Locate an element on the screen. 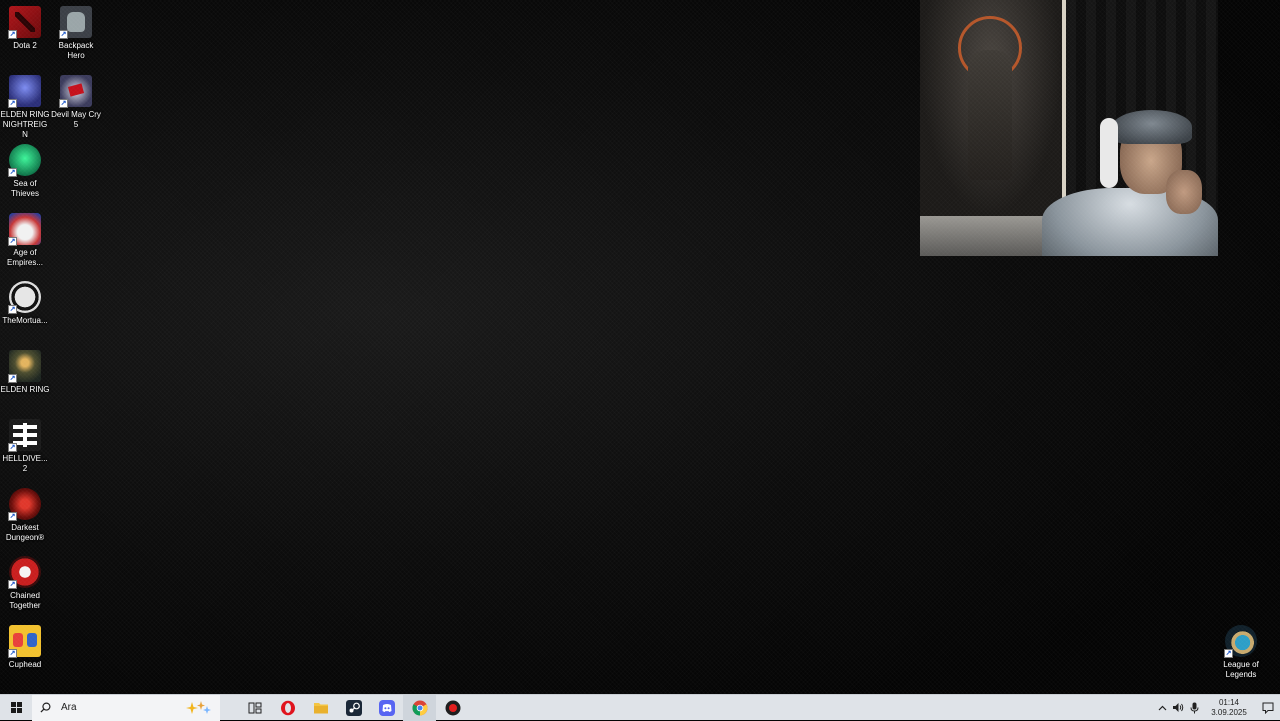 Image resolution: width=1280 pixels, height=721 pixels. microphone-icon is located at coordinates (1194, 707).